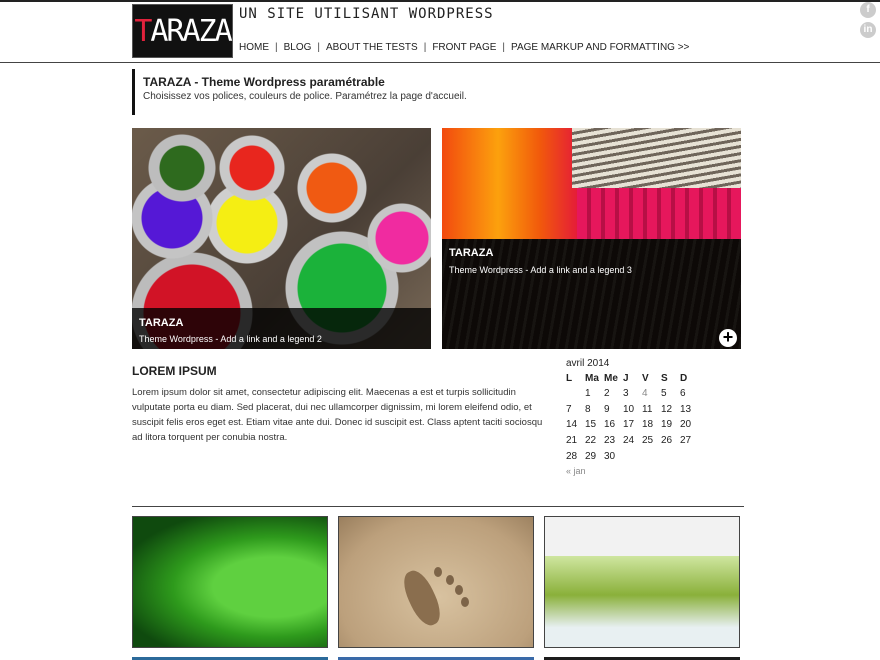 This screenshot has height=660, width=880. What do you see at coordinates (569, 378) in the screenshot?
I see `calendar-day-header: L` at bounding box center [569, 378].